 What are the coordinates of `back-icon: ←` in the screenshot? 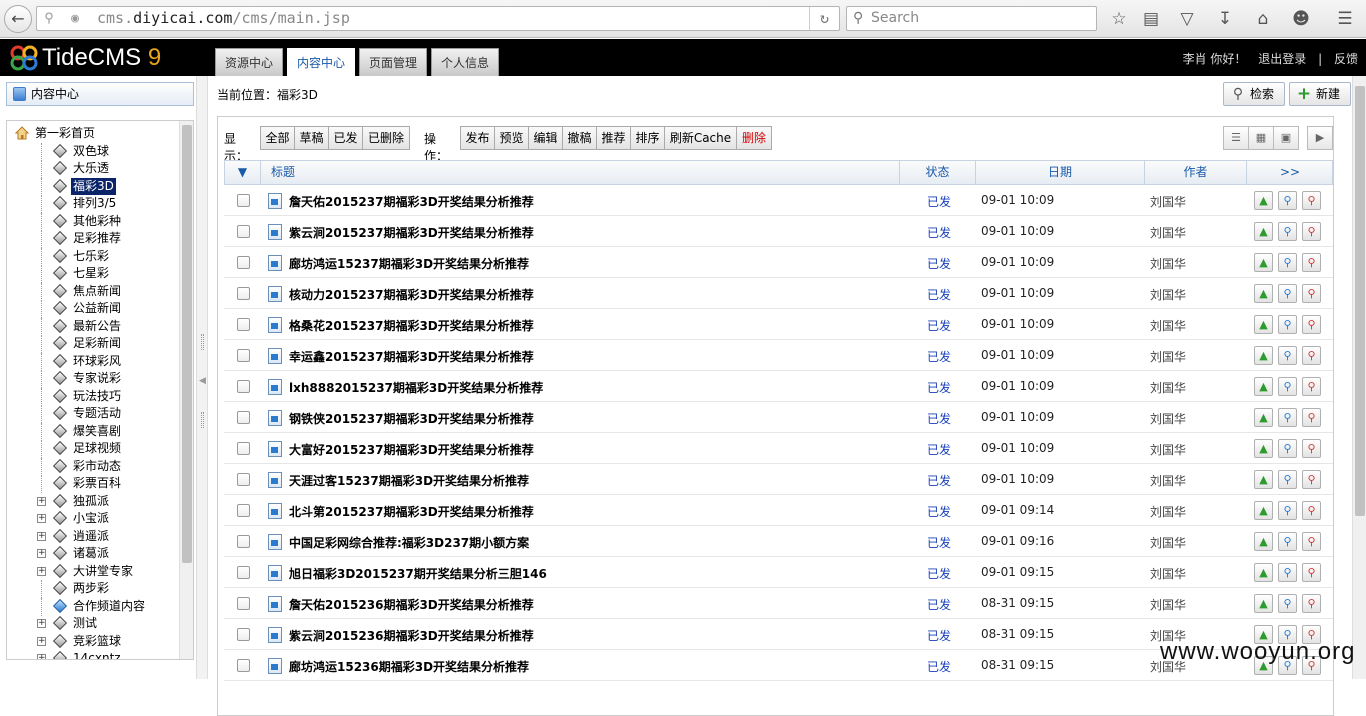 It's located at (18, 19).